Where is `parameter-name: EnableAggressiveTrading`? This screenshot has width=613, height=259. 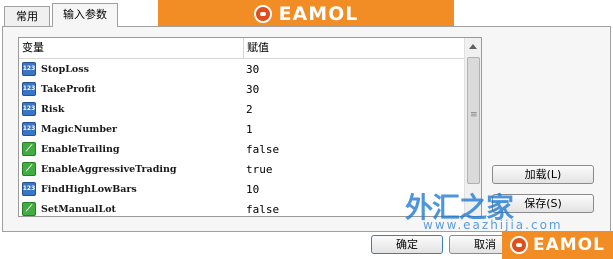 parameter-name: EnableAggressiveTrading is located at coordinates (109, 169).